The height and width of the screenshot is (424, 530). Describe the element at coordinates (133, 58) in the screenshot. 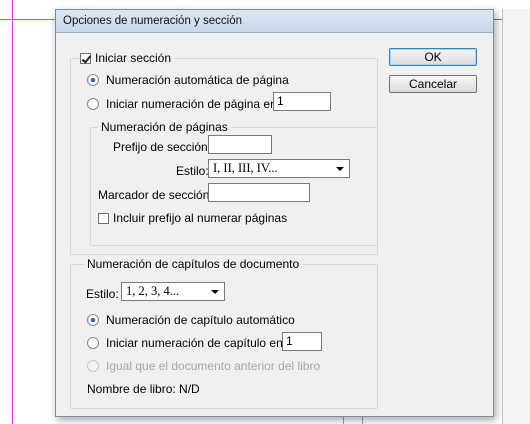

I see `start-section-label: Iniciar sección` at that location.